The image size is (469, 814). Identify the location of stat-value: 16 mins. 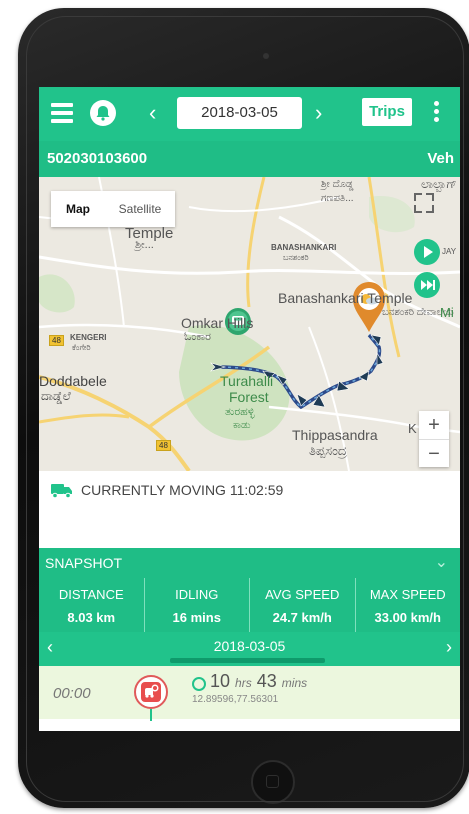
(196, 617).